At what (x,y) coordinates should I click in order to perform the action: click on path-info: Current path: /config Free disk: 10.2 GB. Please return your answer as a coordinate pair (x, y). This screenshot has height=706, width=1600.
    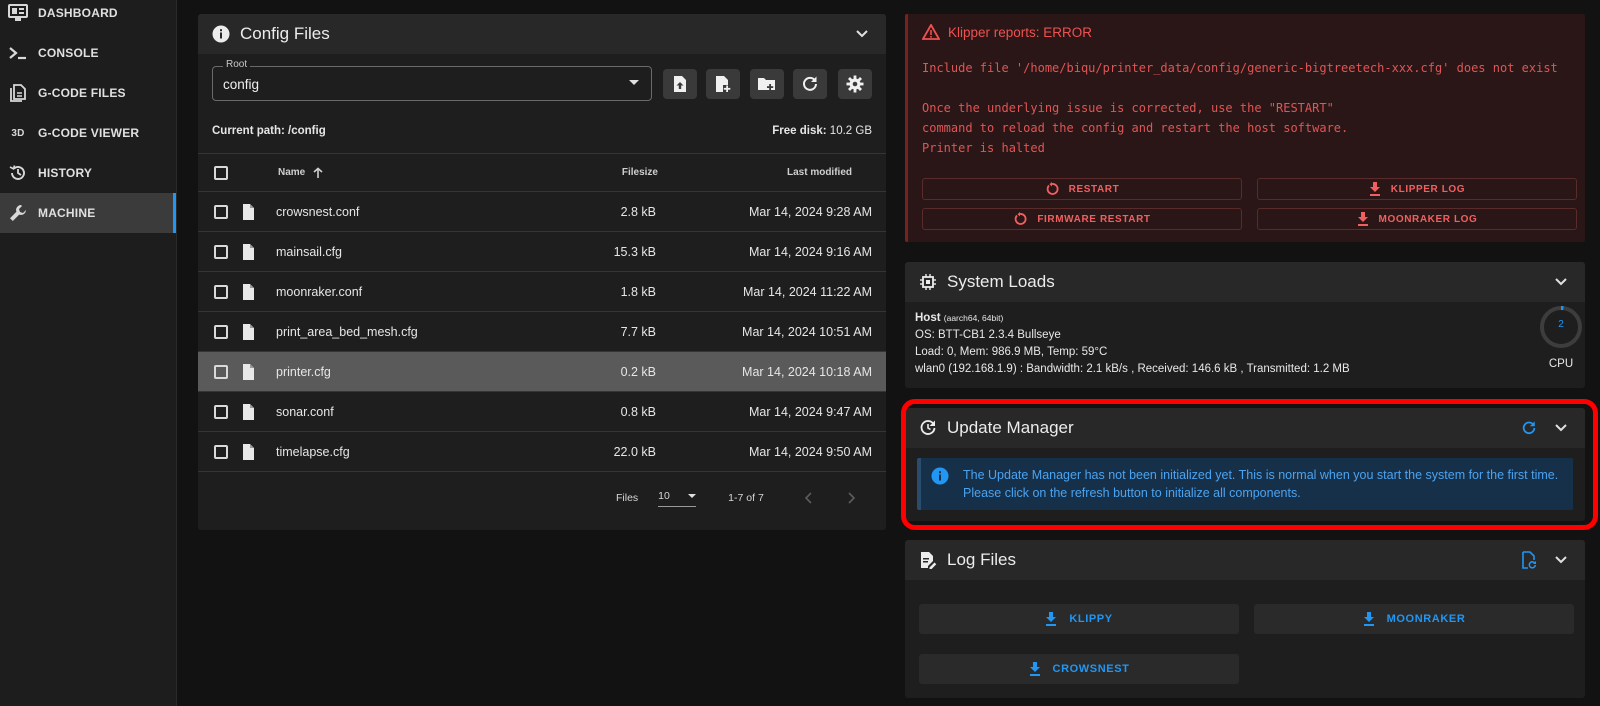
    Looking at the image, I should click on (542, 131).